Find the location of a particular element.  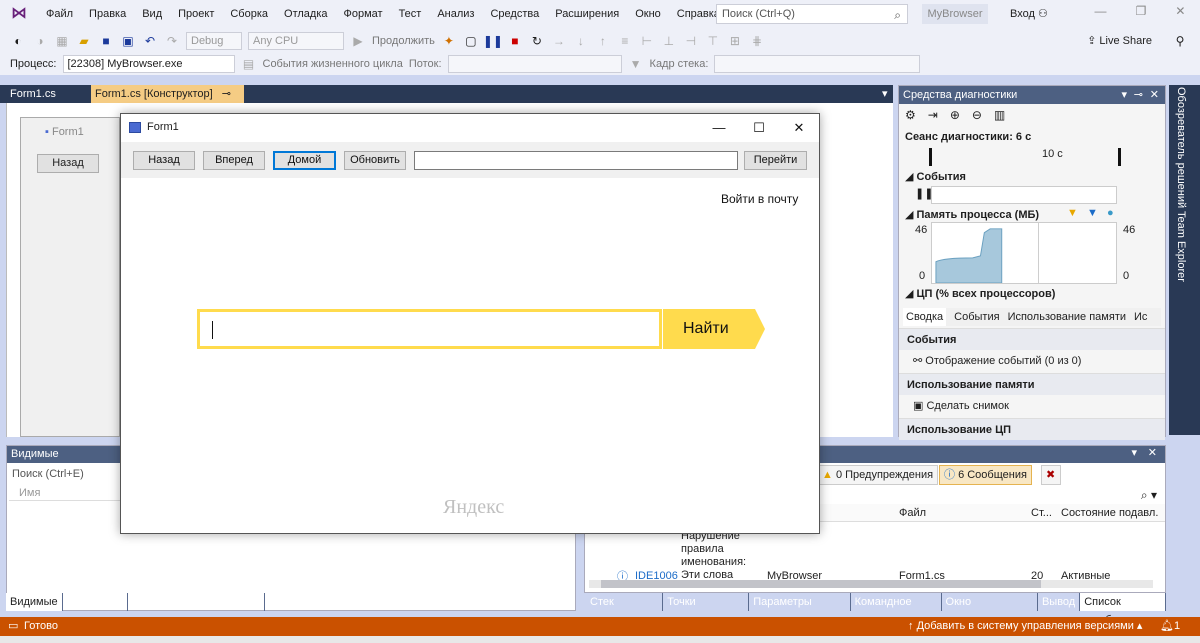

quick-search-input: Поиск (Ctrl+Q) ⌕ is located at coordinates (812, 14).